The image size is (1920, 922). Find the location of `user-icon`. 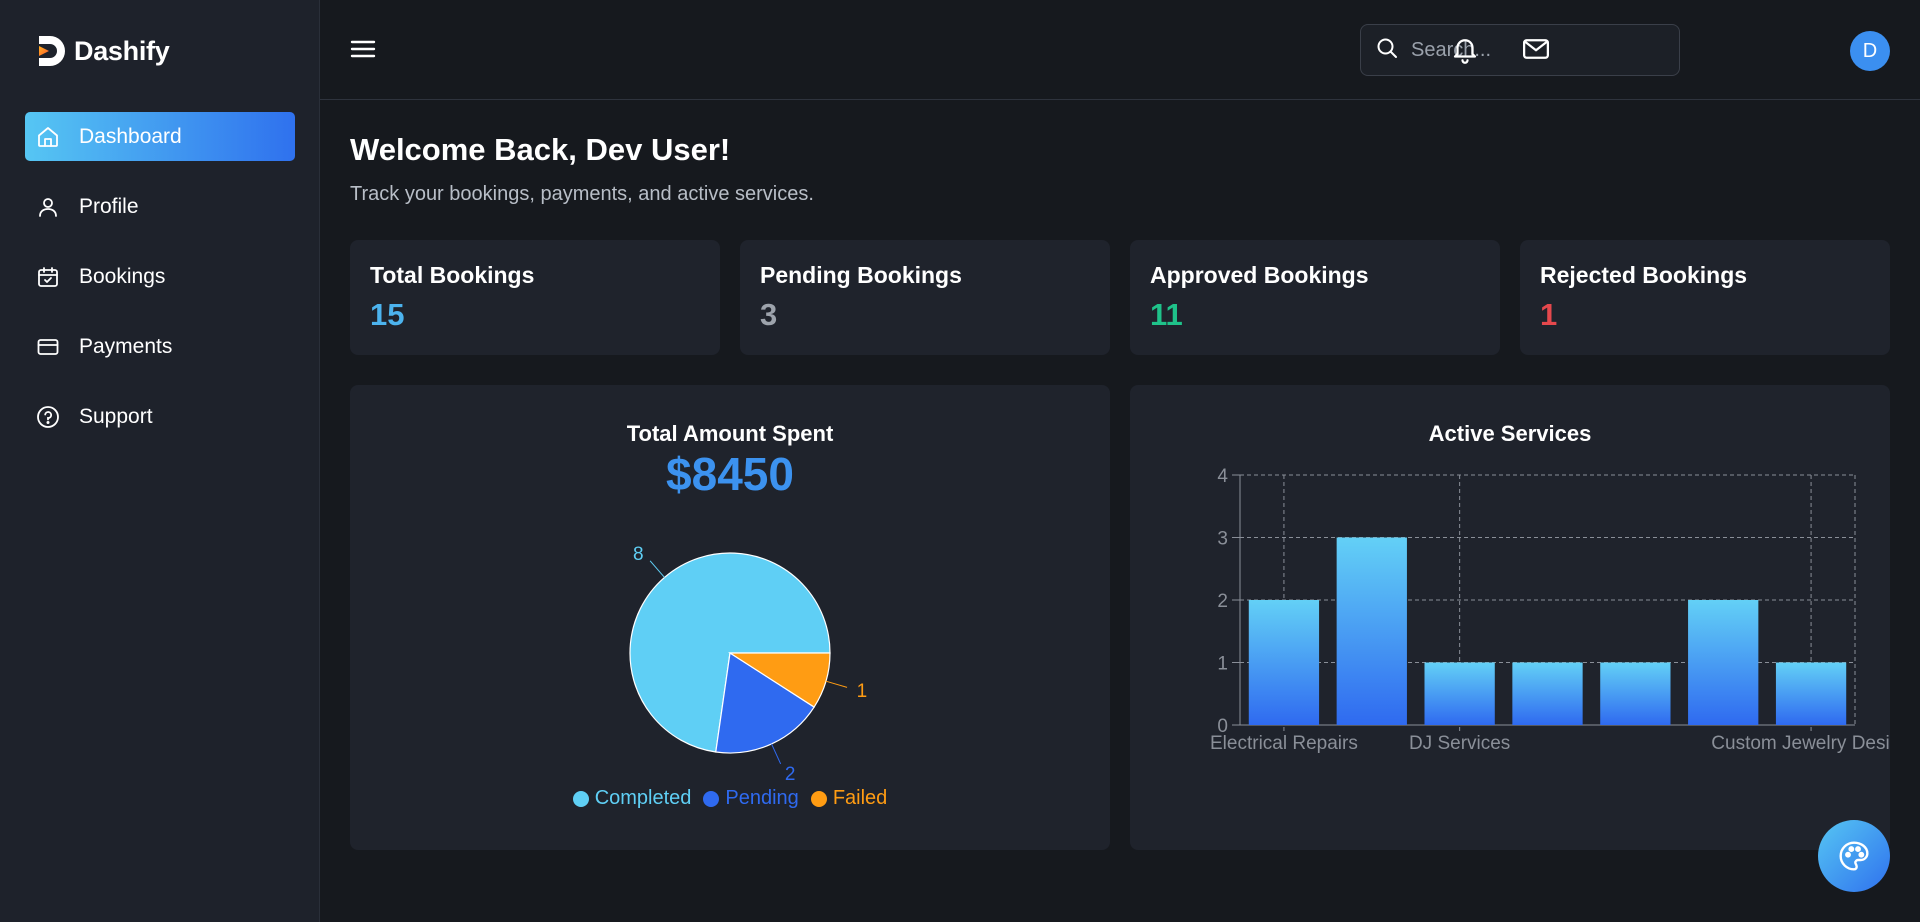

user-icon is located at coordinates (48, 207).